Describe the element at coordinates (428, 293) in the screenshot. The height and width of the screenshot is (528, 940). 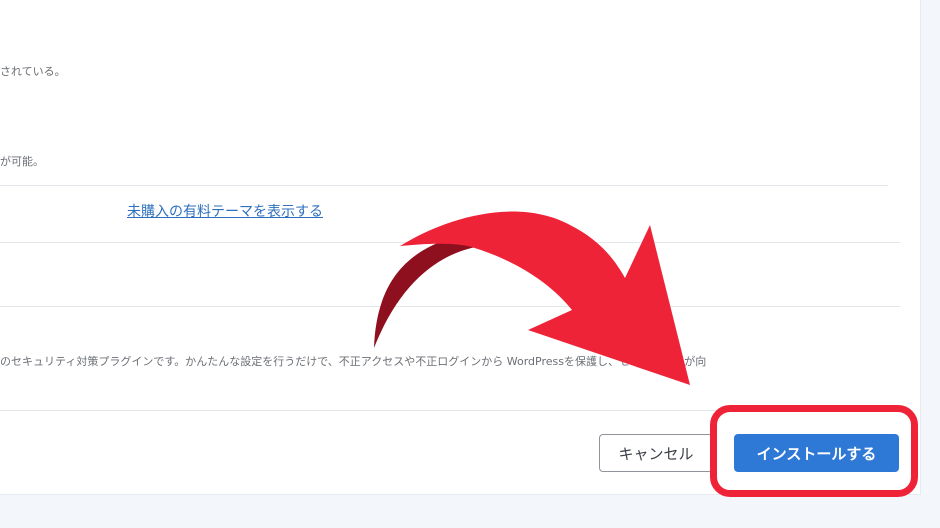
I see `arrow-shadow` at that location.